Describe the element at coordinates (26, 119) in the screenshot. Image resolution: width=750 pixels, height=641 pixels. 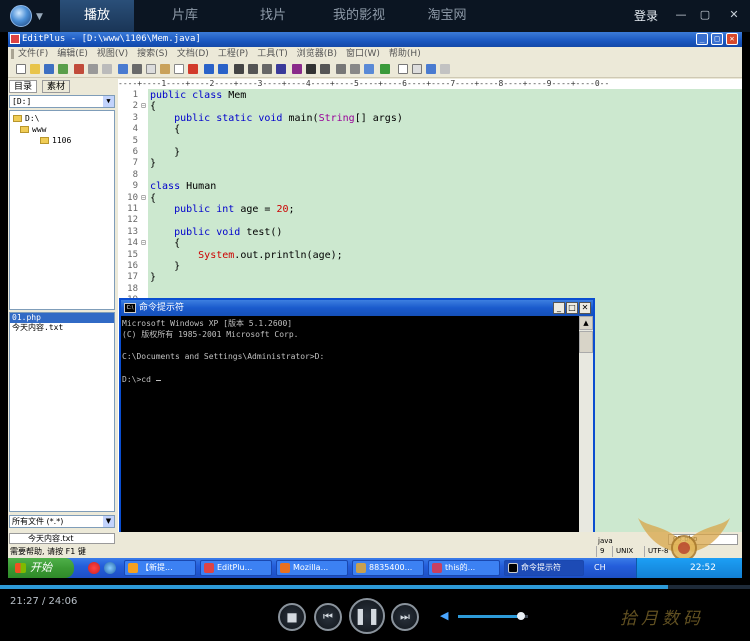
I see `tree-node-root: D:\` at that location.